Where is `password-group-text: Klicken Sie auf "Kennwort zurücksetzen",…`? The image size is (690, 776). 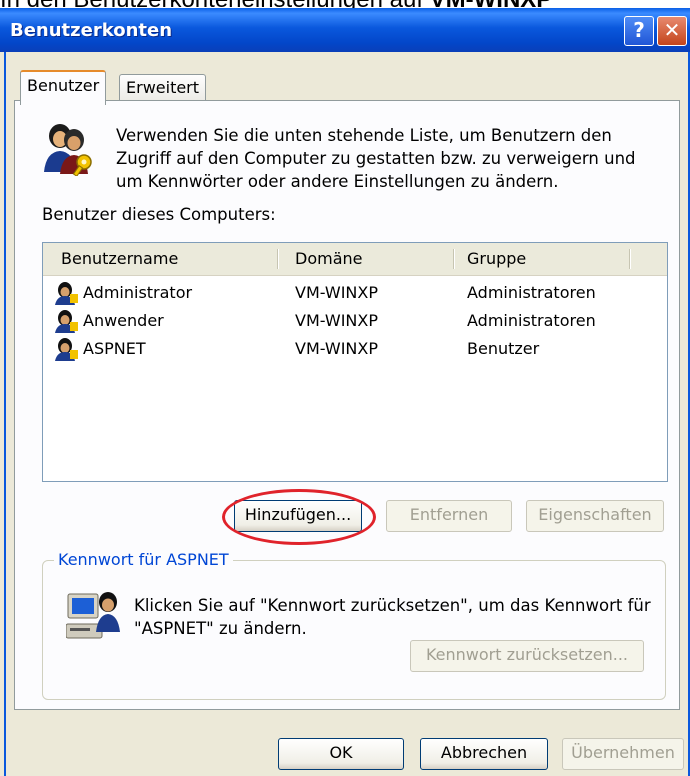
password-group-text: Klicken Sie auf "Kennwort zurücksetzen",… is located at coordinates (392, 617).